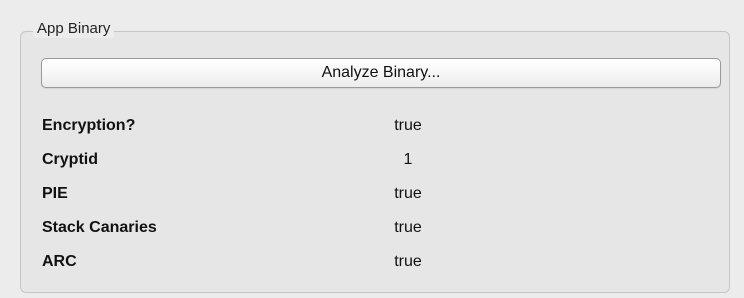 This screenshot has width=744, height=298. I want to click on property-row-cryptid: Cryptid 1, so click(372, 161).